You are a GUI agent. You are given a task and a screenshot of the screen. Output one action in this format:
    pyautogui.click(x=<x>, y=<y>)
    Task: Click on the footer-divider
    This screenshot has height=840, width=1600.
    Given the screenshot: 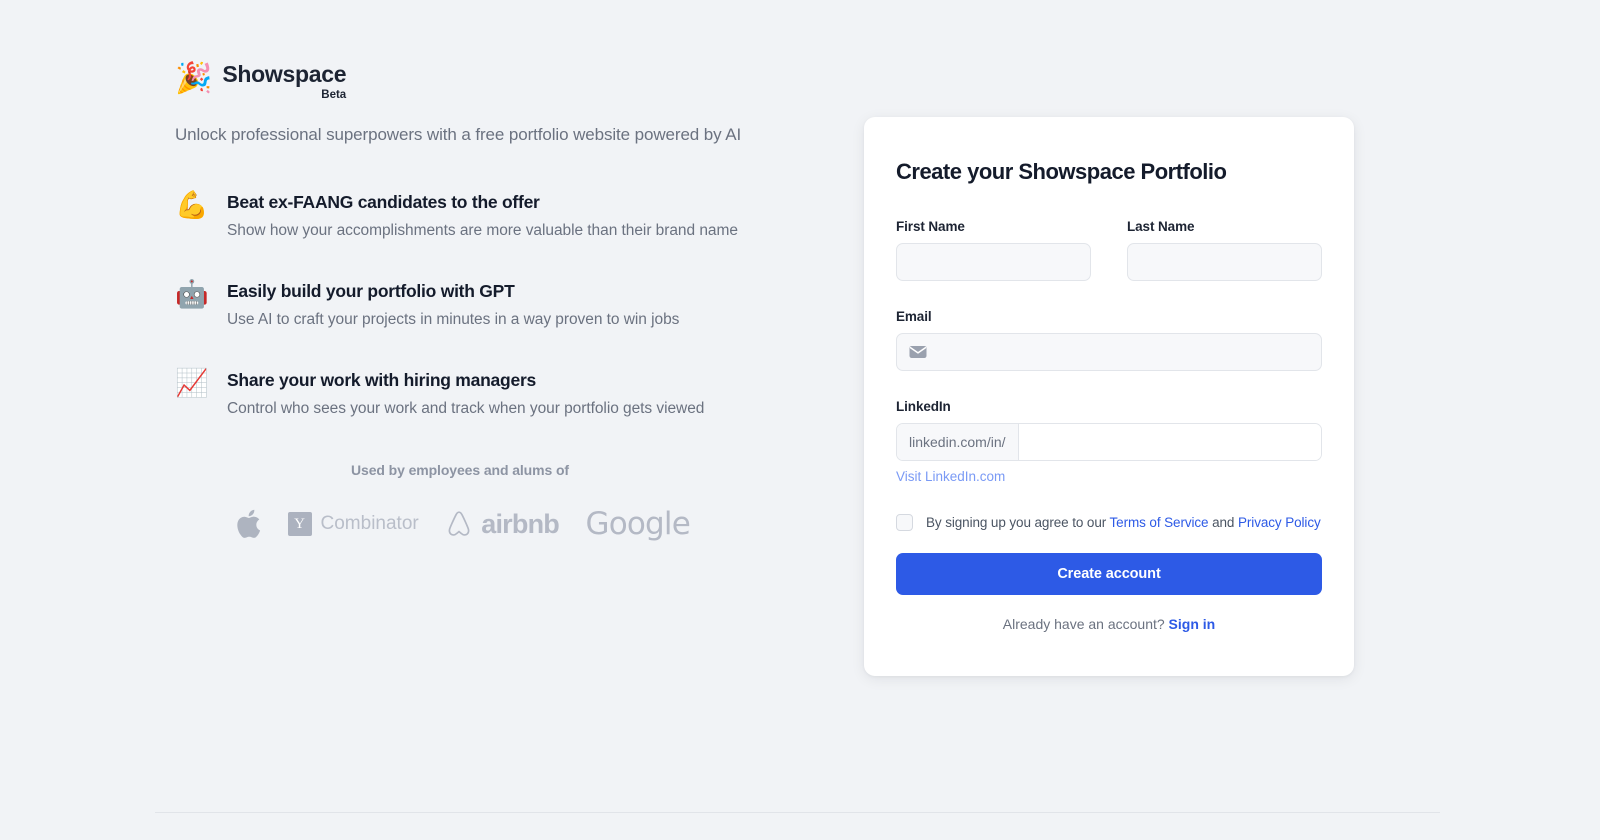 What is the action you would take?
    pyautogui.click(x=797, y=812)
    